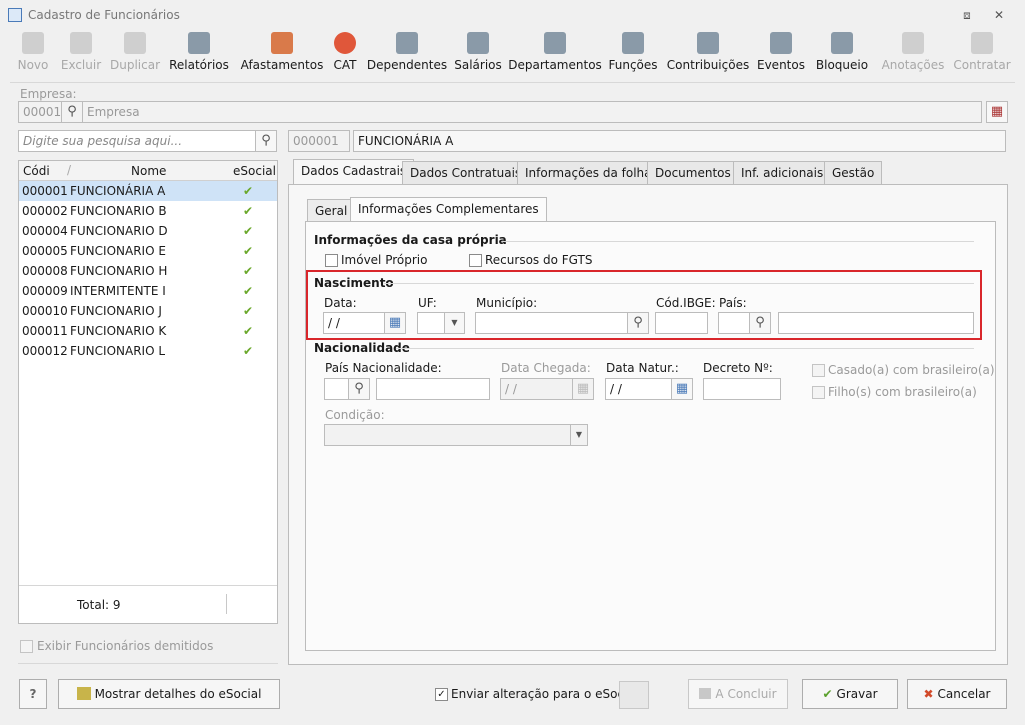 Image resolution: width=1025 pixels, height=725 pixels. What do you see at coordinates (957, 694) in the screenshot?
I see `cancelar-button: ✖ Cancelar` at bounding box center [957, 694].